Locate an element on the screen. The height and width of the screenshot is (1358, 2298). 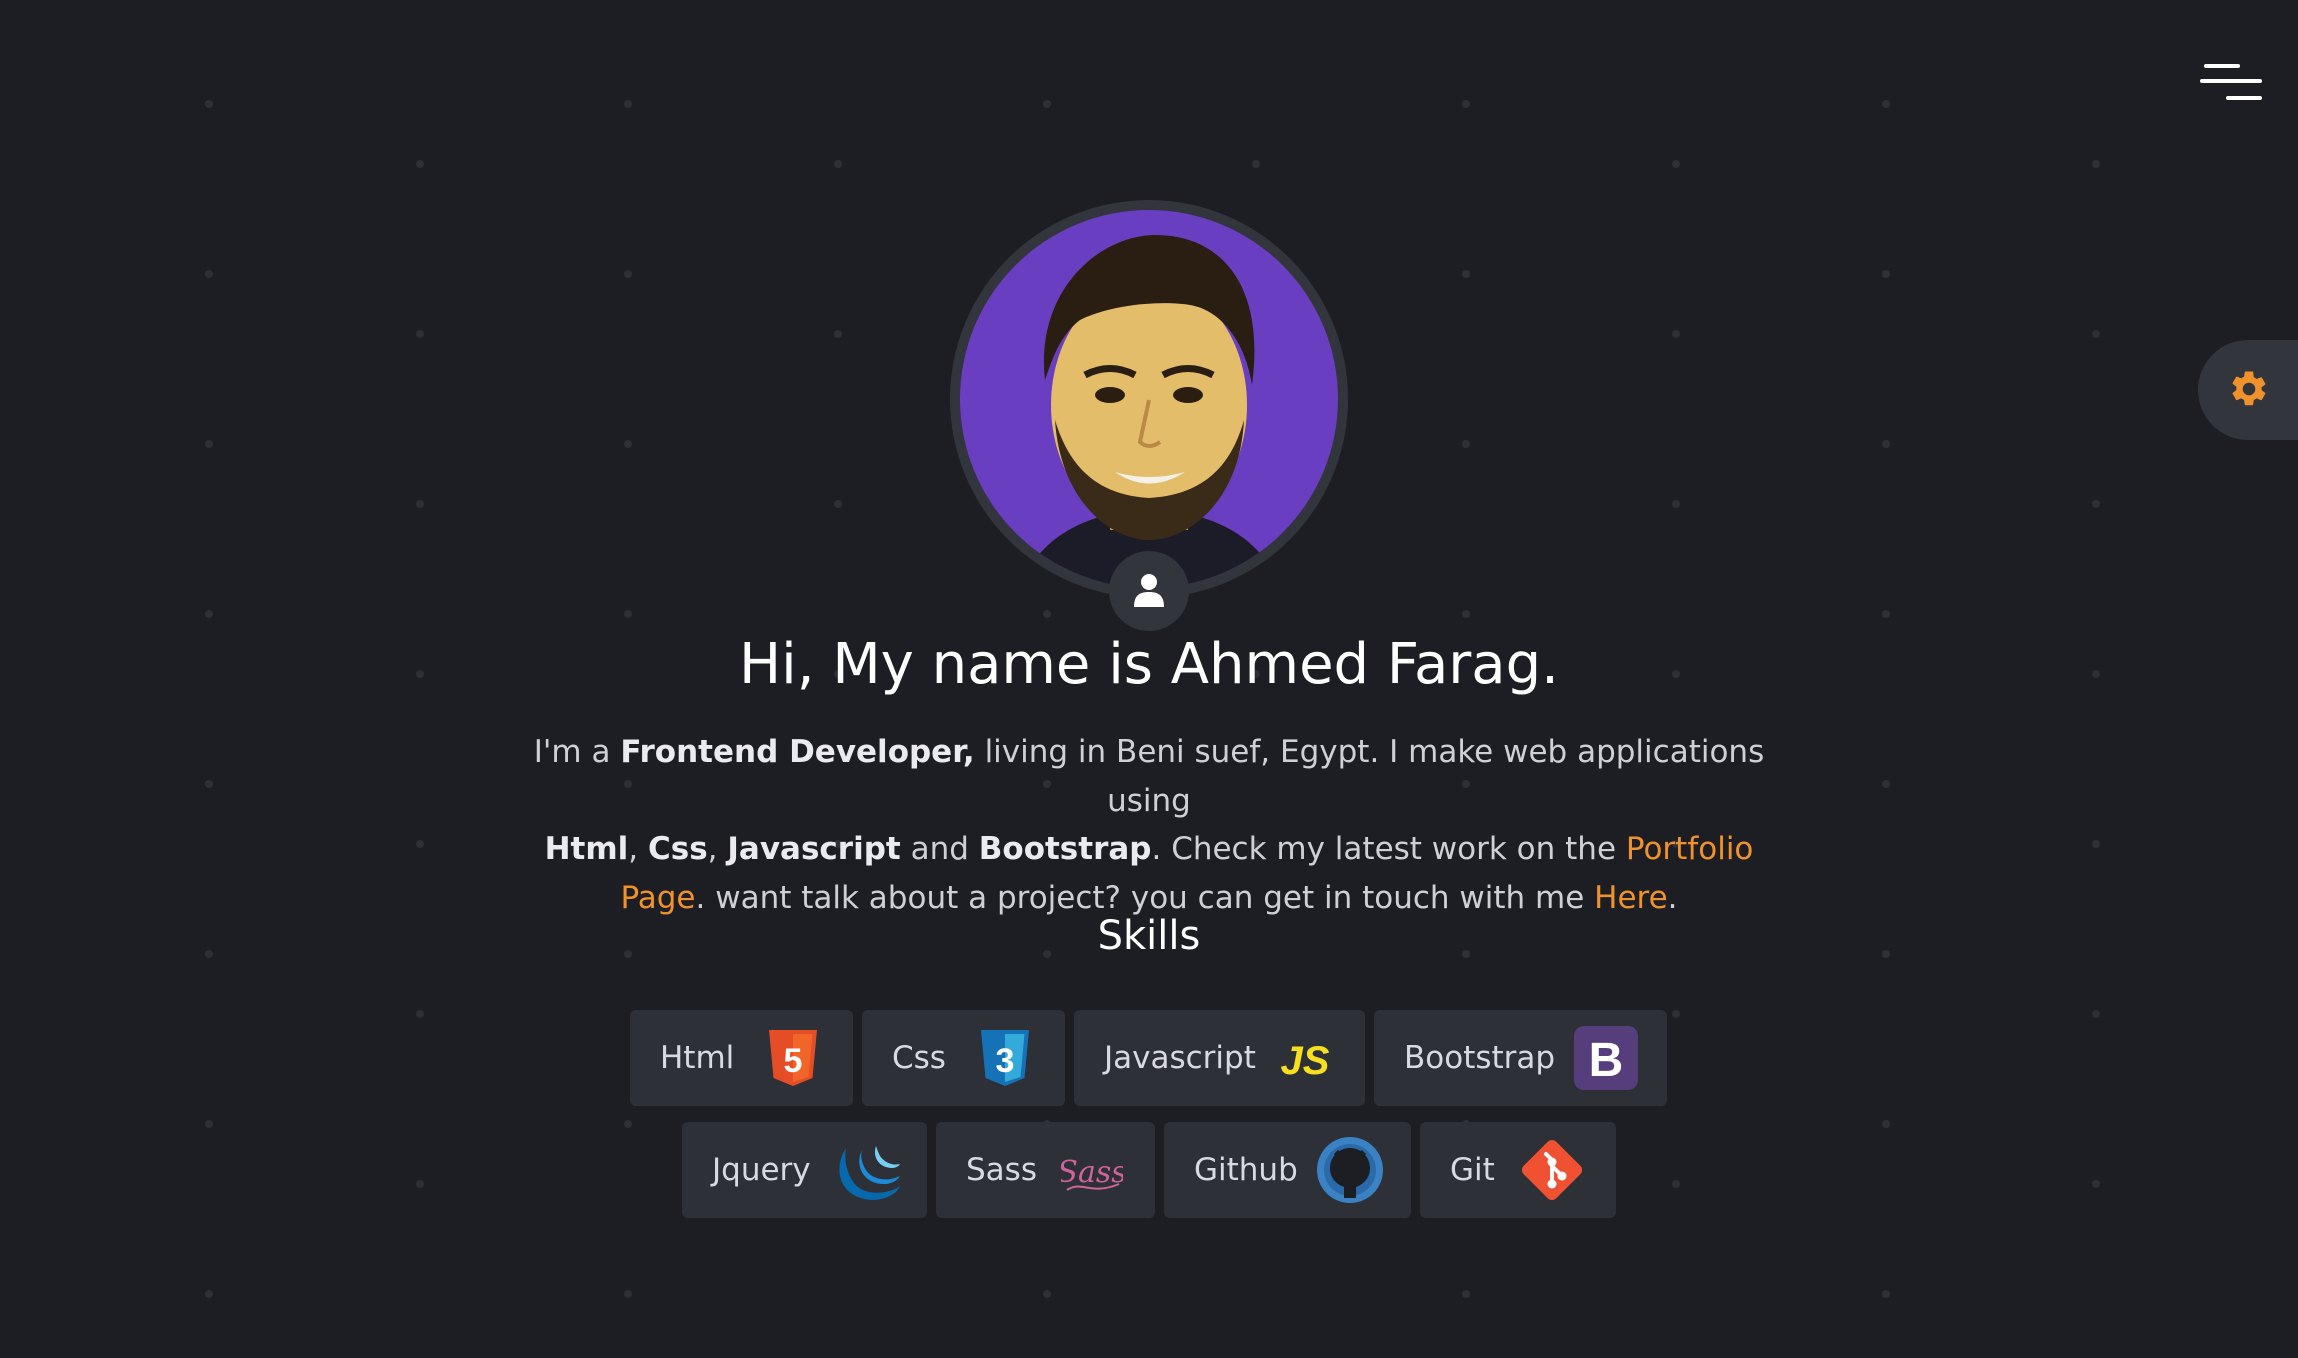
html5-icon: 5 is located at coordinates (793, 1058).